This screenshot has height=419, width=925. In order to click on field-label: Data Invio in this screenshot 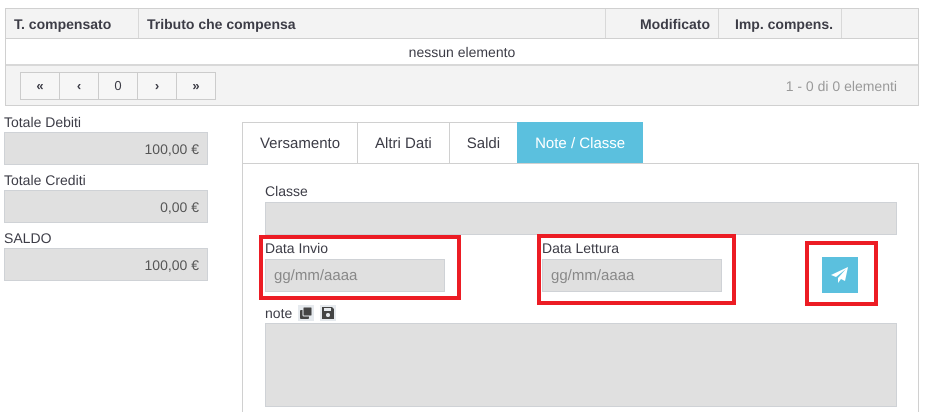, I will do `click(297, 247)`.